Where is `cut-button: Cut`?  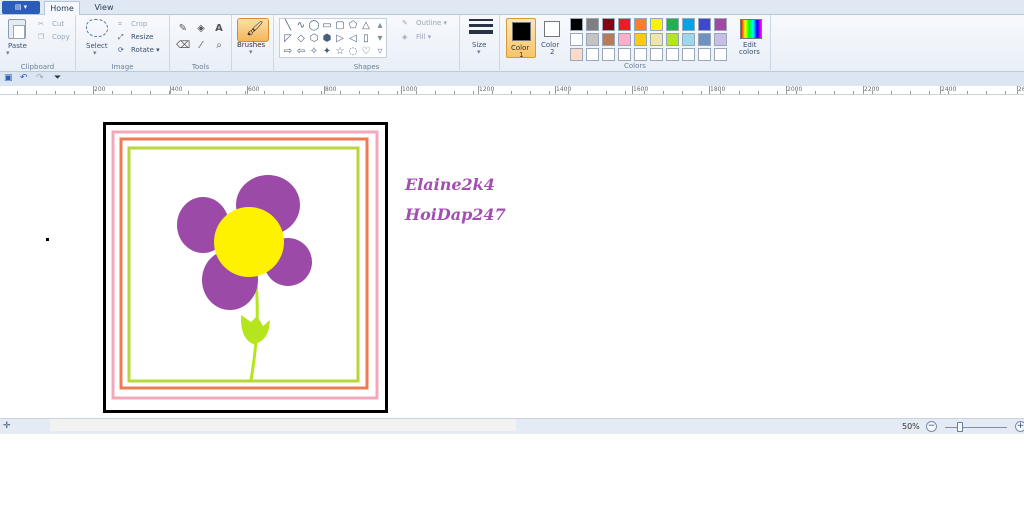 cut-button: Cut is located at coordinates (58, 24).